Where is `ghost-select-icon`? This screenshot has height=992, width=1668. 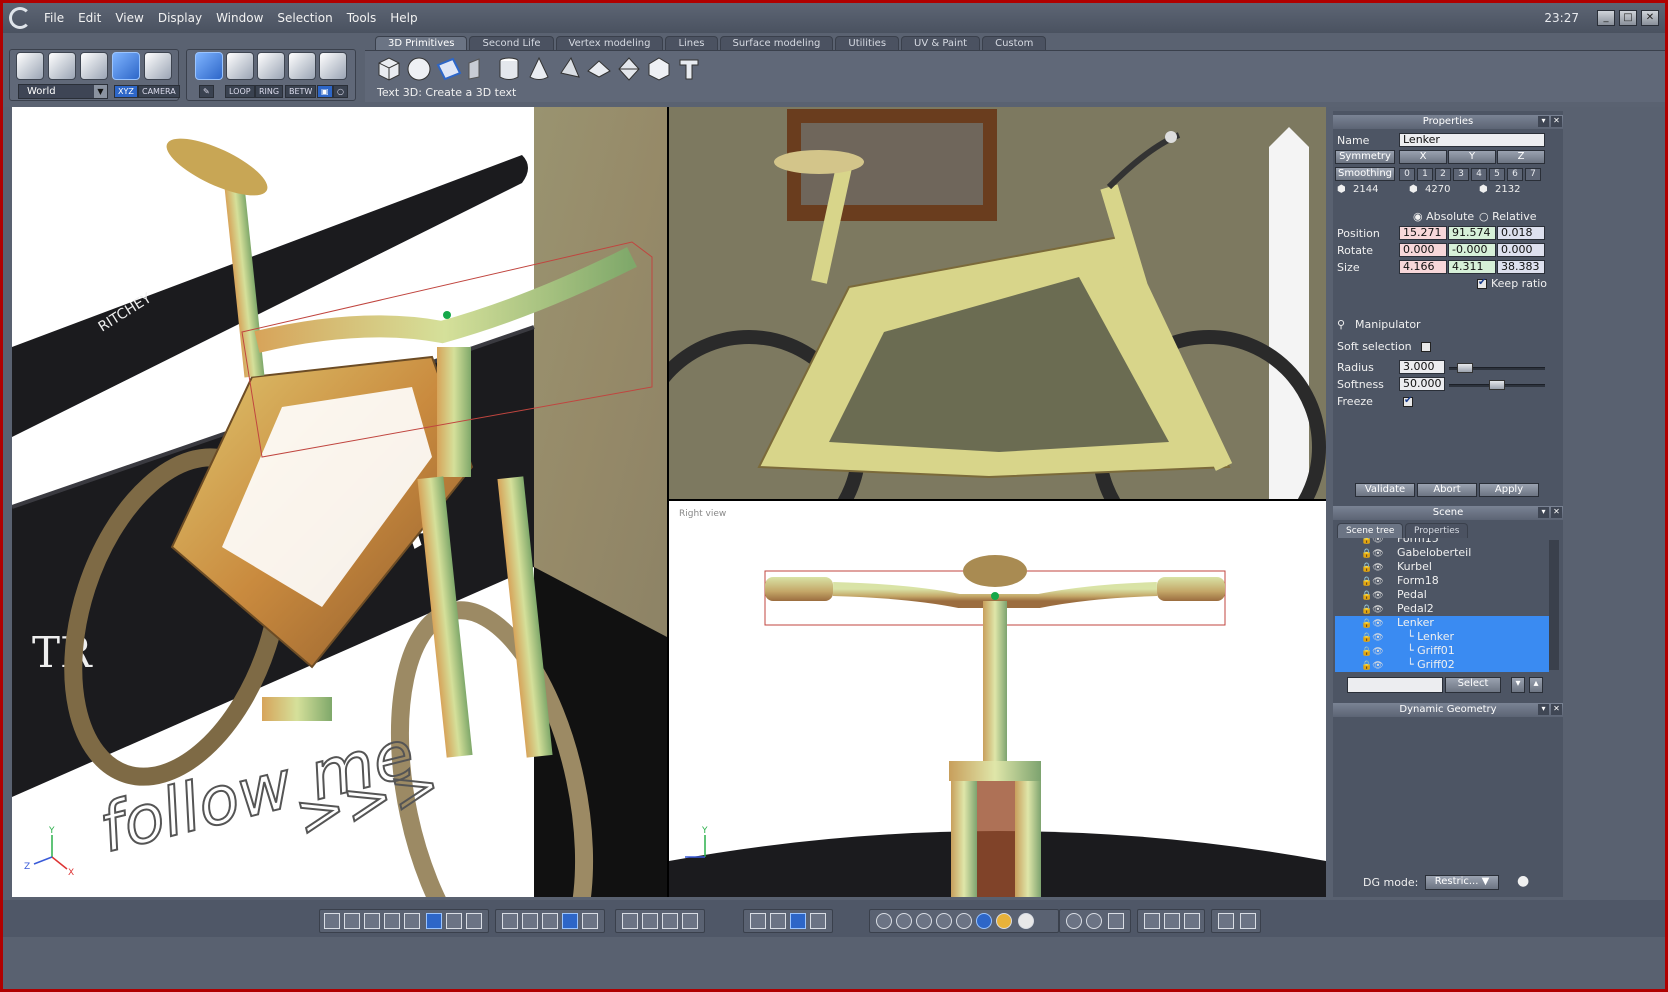 ghost-select-icon is located at coordinates (158, 66).